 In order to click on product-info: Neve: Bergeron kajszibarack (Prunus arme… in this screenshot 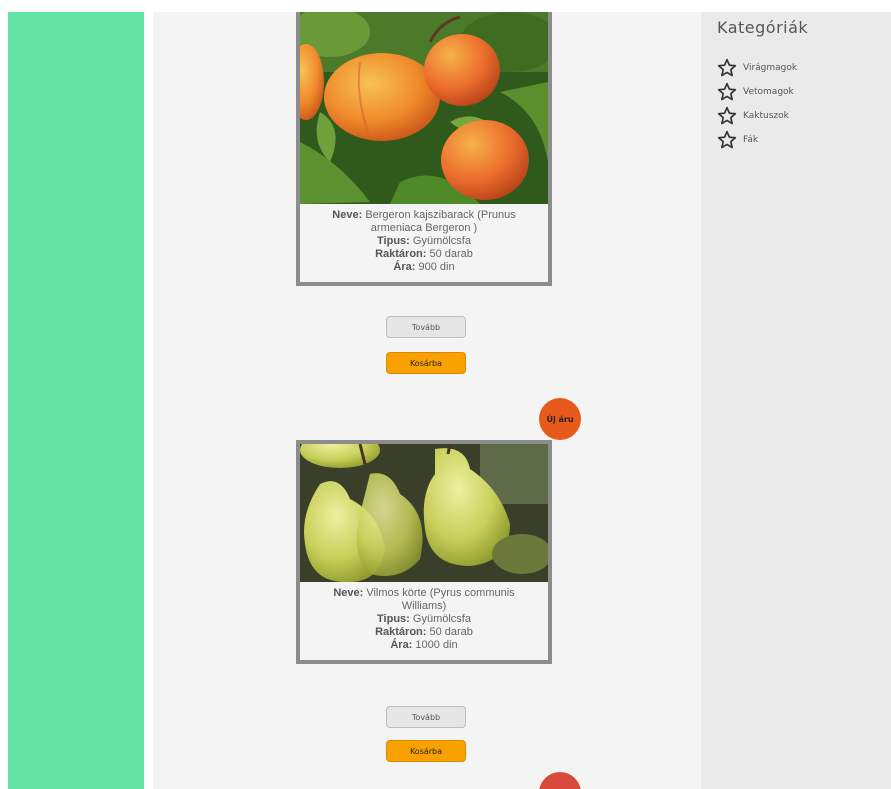, I will do `click(424, 243)`.